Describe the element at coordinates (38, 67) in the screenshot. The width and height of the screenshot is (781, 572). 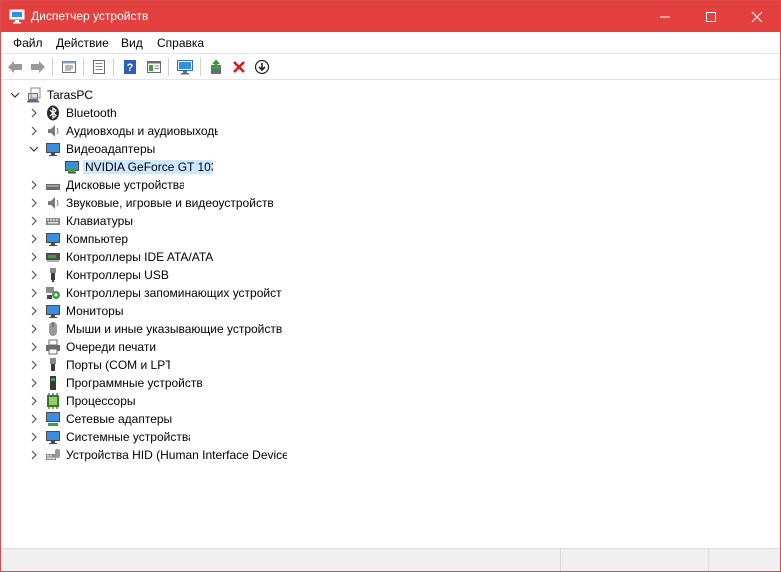
I see `forward-button` at that location.